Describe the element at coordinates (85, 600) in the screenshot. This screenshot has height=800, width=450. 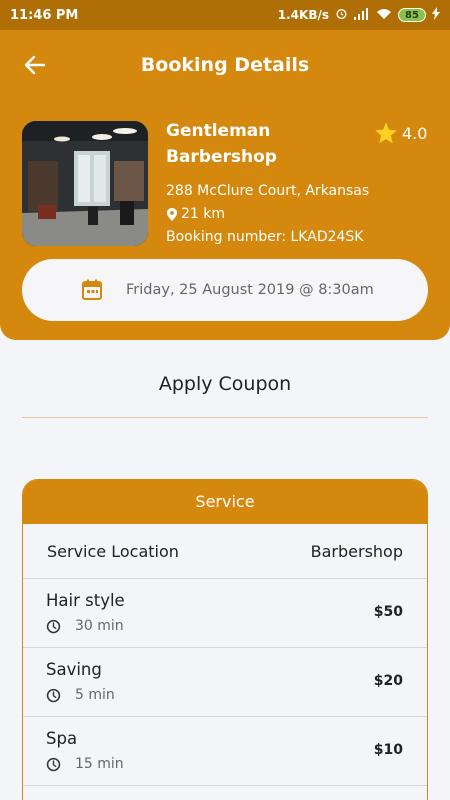
I see `service-name: Hair style` at that location.